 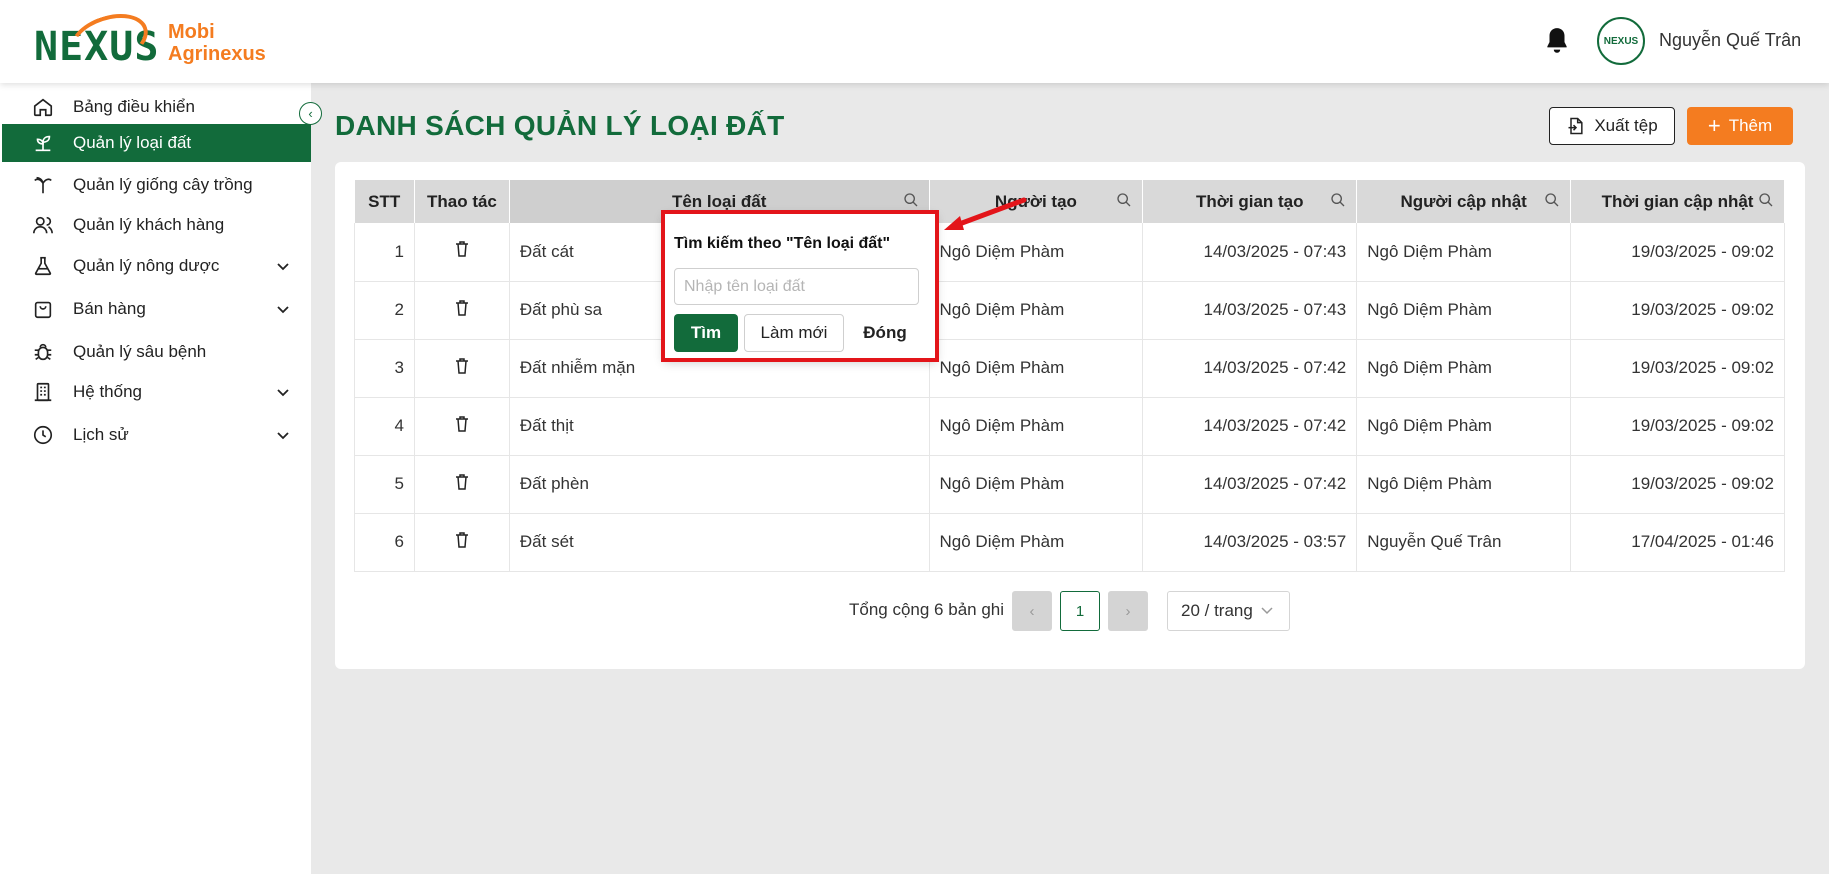 I want to click on sidebar-item-soil-types: Quản lý loại đất, so click(x=156, y=143).